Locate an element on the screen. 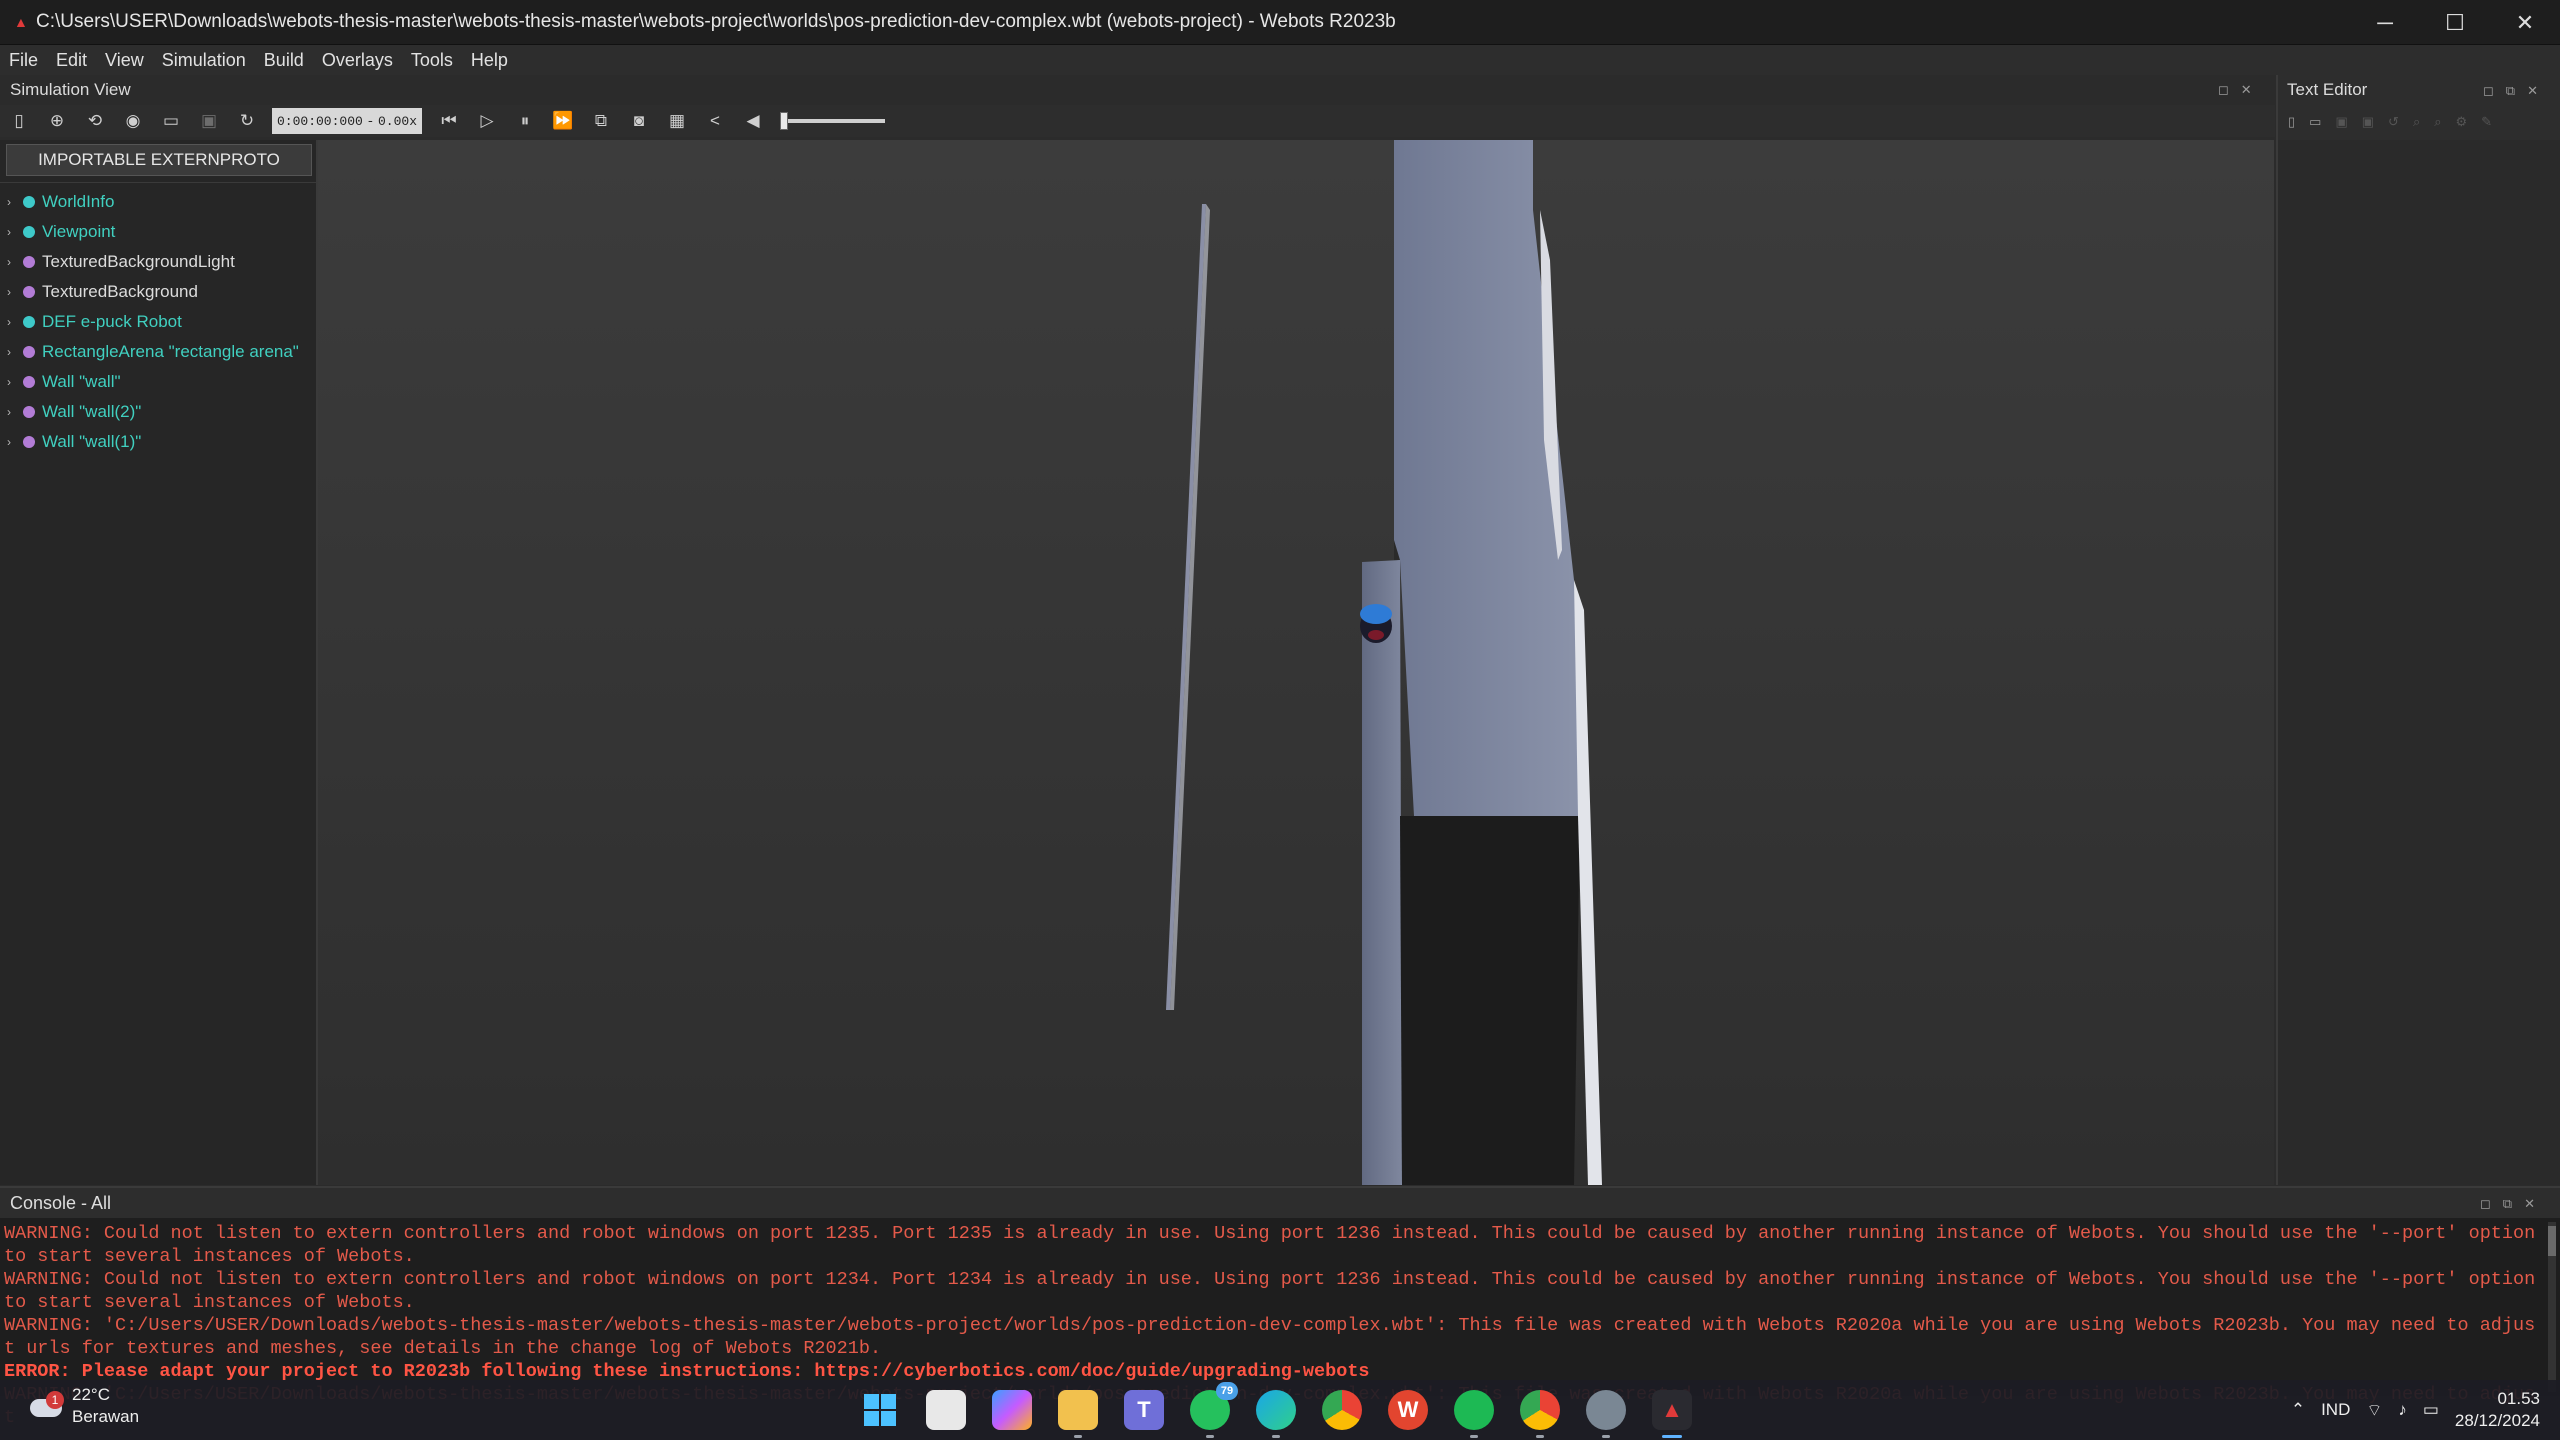 This screenshot has width=2560, height=1440. replace-icon: ⌕ is located at coordinates (2437, 122).